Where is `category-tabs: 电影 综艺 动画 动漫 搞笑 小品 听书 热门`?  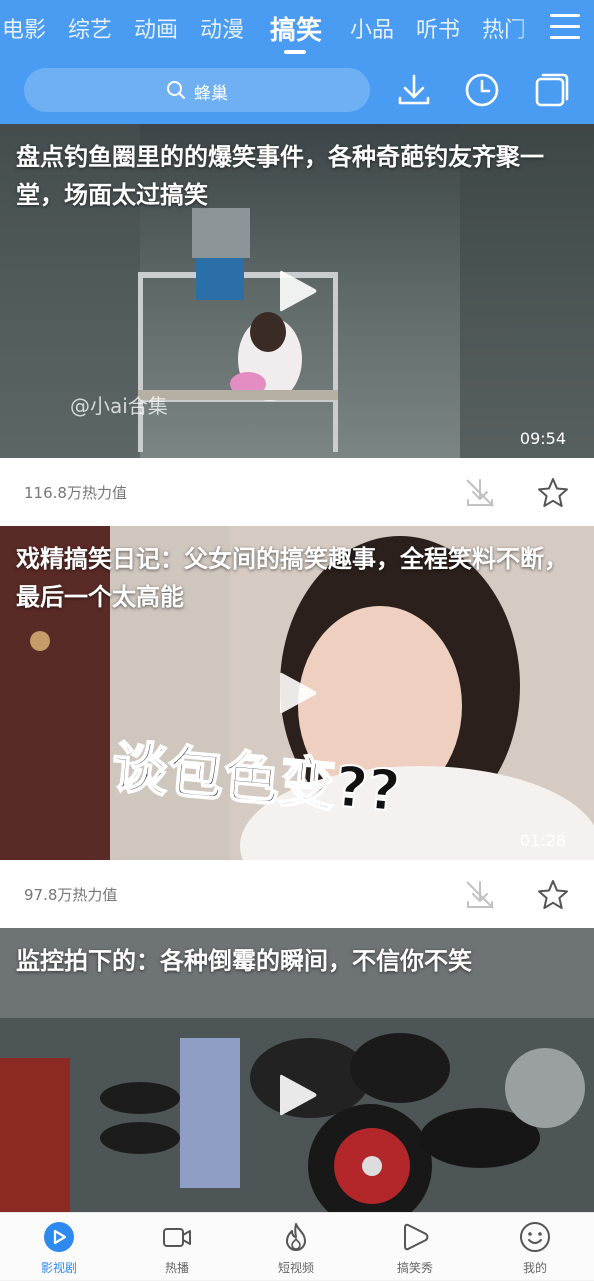 category-tabs: 电影 综艺 动画 动漫 搞笑 小品 听书 热门 is located at coordinates (297, 29).